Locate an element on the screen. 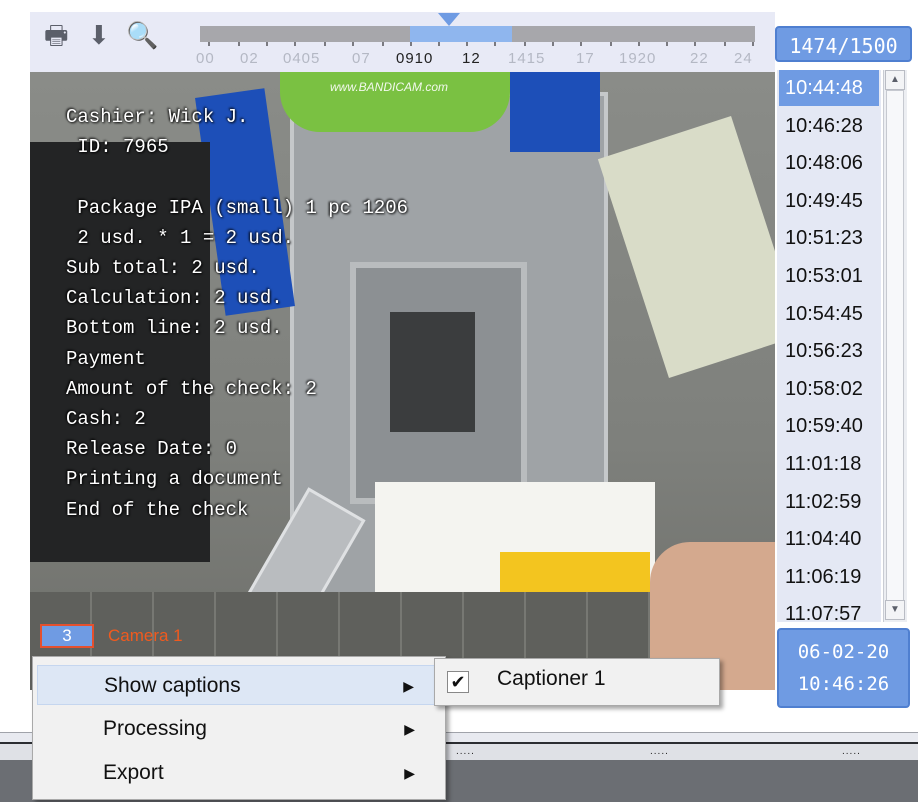 The width and height of the screenshot is (918, 802). caption-line: Package IPA (small) 1 pc 1206 is located at coordinates (237, 207).